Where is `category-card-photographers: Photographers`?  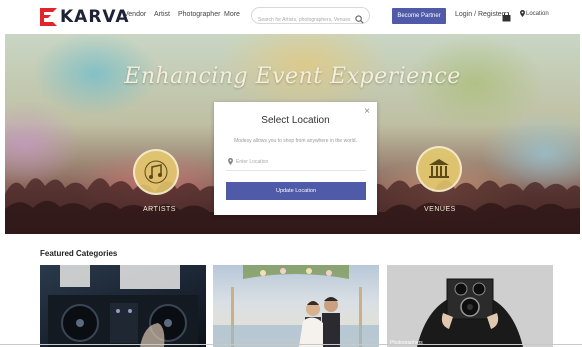 category-card-photographers: Photographers is located at coordinates (470, 306).